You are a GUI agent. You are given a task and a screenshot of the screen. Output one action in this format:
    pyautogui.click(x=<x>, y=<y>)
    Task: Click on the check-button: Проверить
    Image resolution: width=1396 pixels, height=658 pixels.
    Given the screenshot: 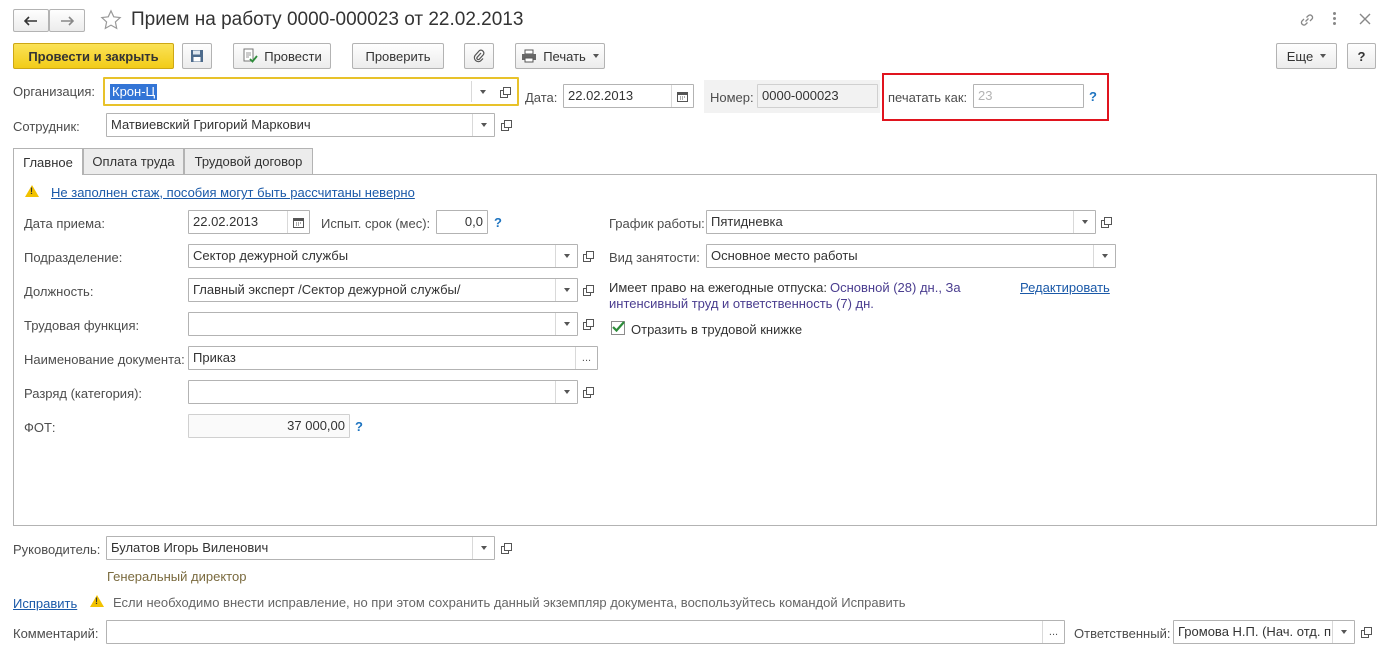 What is the action you would take?
    pyautogui.click(x=398, y=56)
    